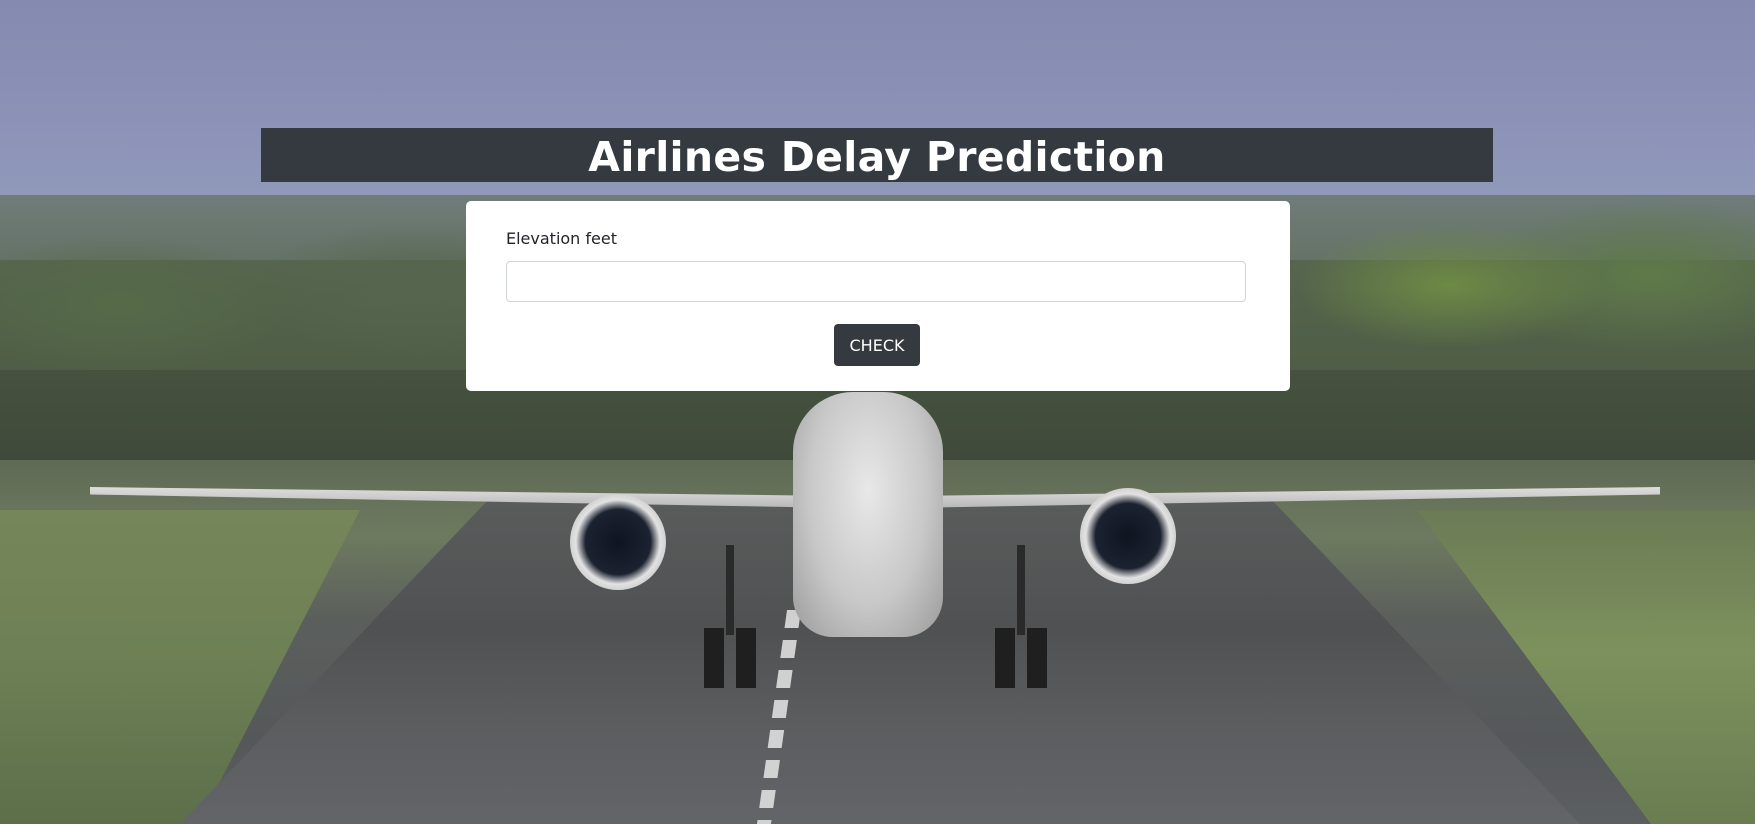 The width and height of the screenshot is (1755, 824). I want to click on landing-gear-right, so click(1021, 658).